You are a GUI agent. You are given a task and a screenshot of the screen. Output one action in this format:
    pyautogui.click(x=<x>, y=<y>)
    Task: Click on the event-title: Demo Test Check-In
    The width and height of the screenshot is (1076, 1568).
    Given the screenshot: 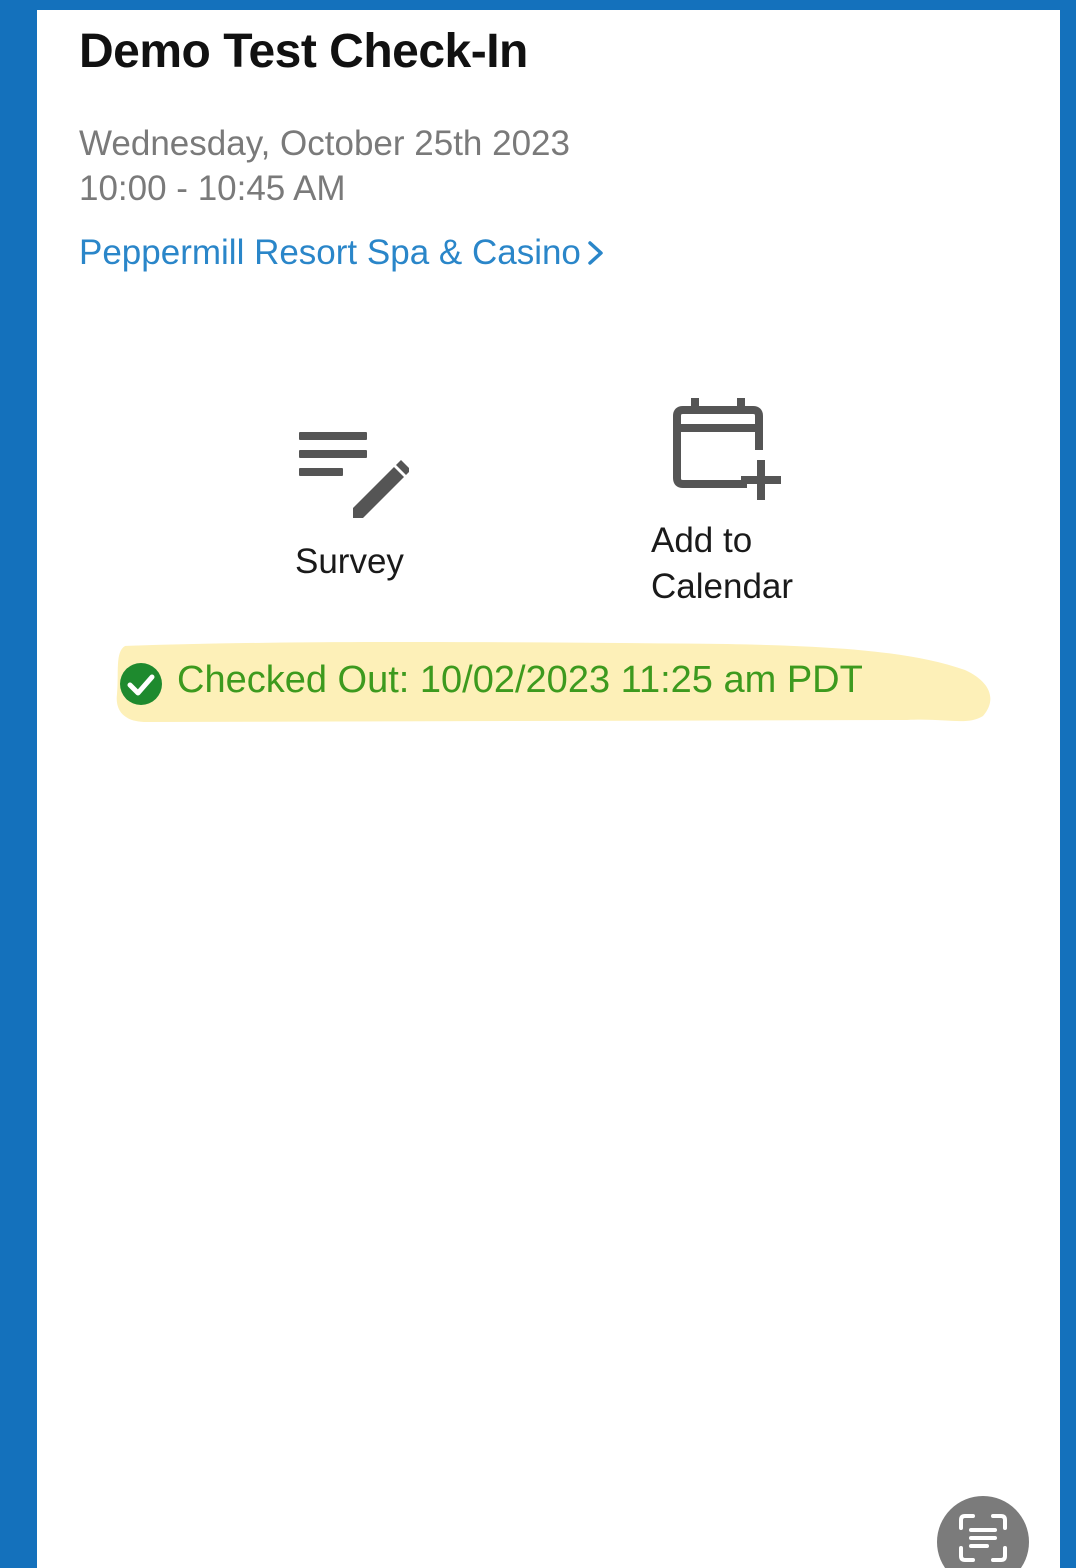 What is the action you would take?
    pyautogui.click(x=303, y=51)
    